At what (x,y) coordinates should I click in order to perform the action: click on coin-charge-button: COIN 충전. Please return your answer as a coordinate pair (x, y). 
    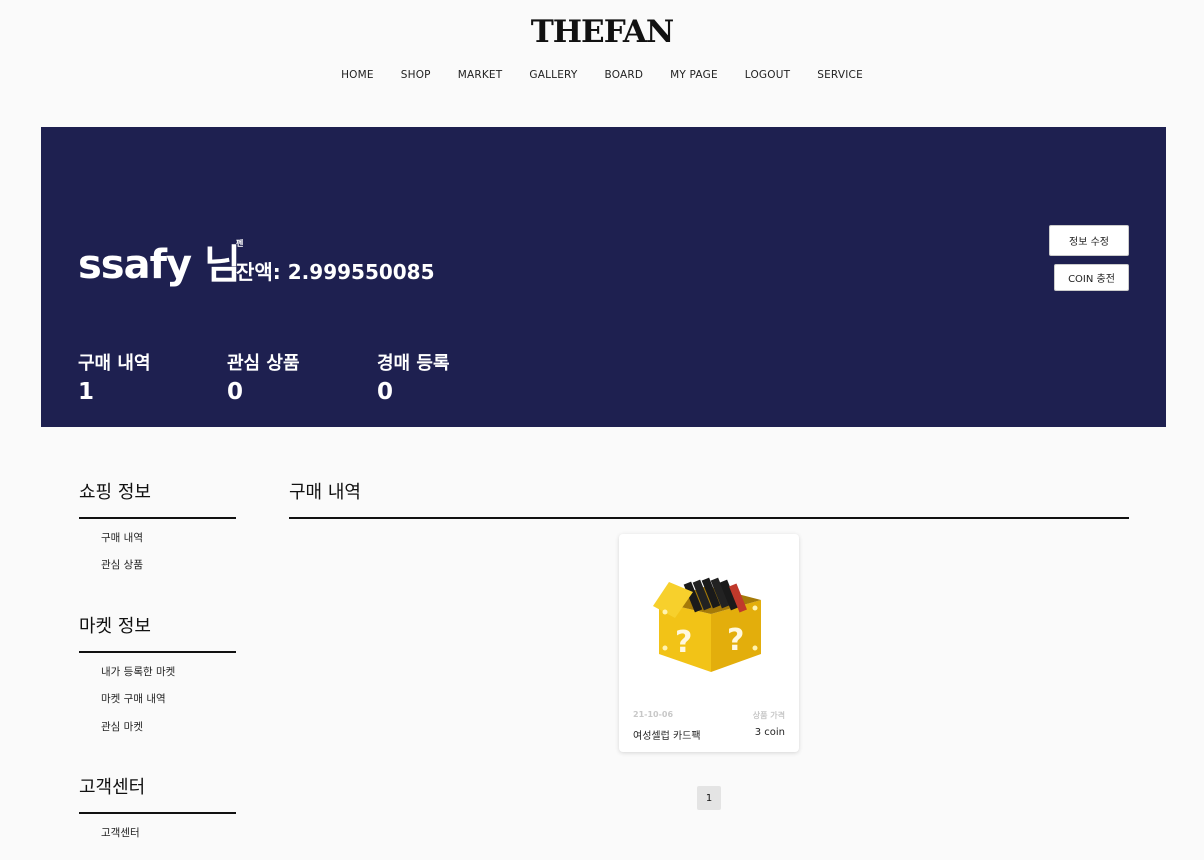
    Looking at the image, I should click on (1091, 277).